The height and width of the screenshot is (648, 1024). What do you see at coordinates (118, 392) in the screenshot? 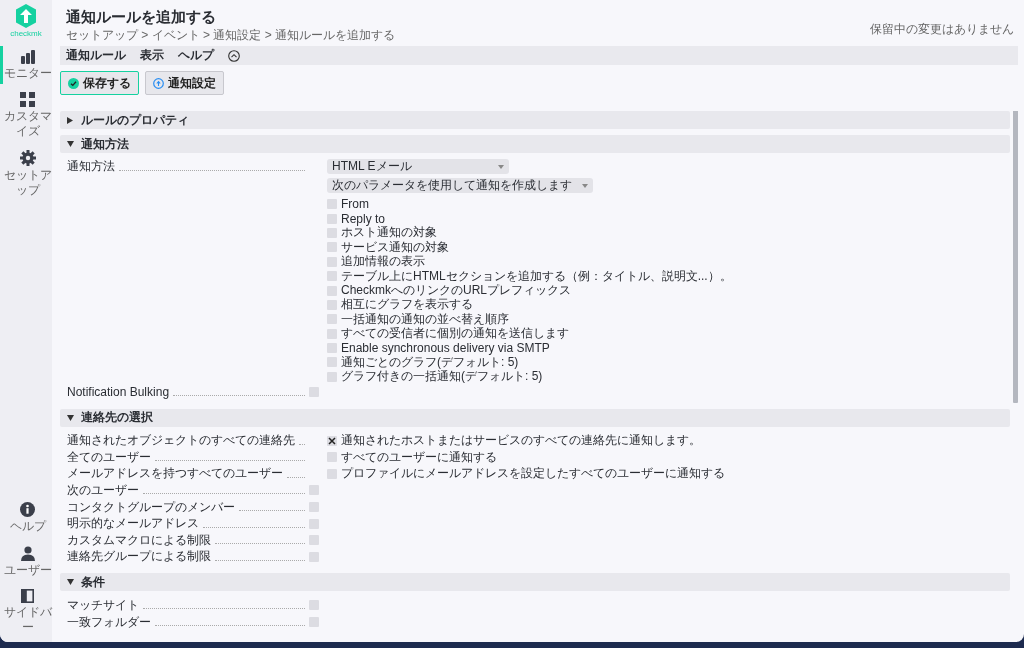
I see `field-label: Notification Bulking` at bounding box center [118, 392].